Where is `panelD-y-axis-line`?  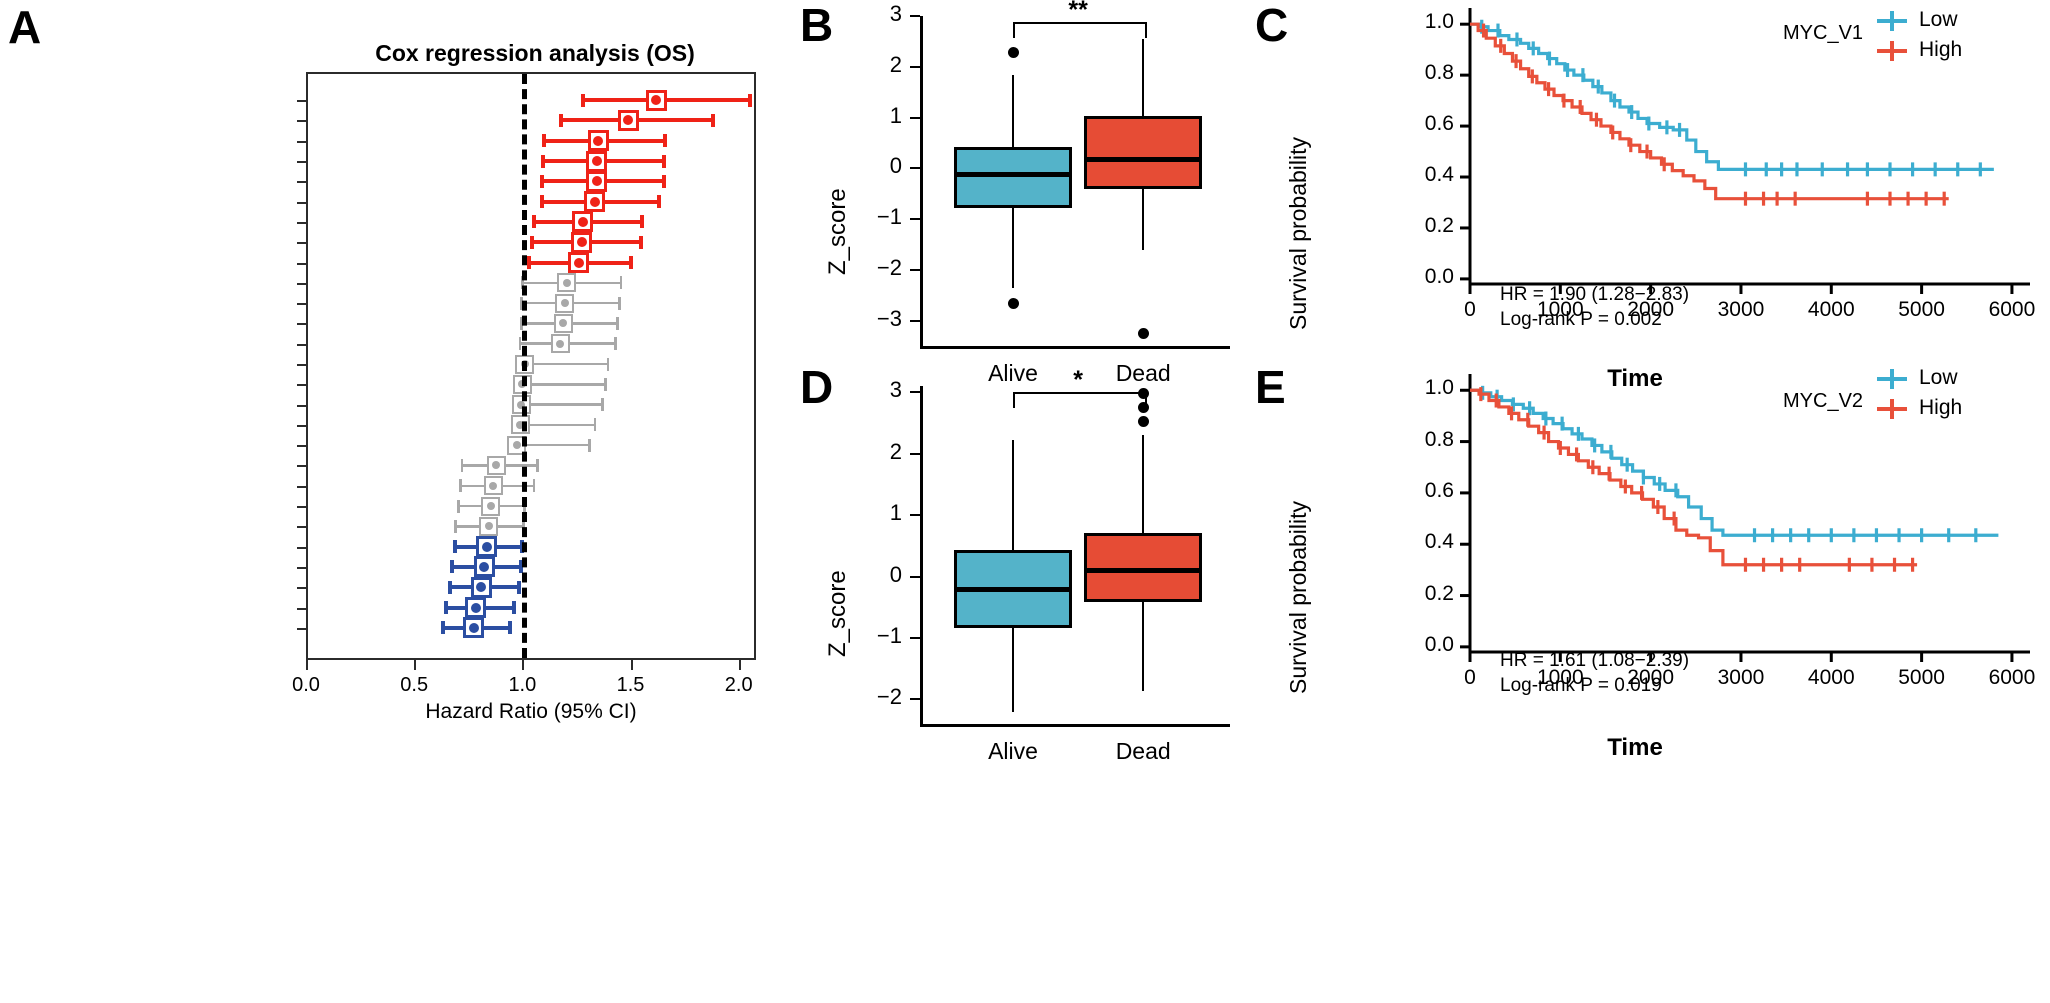
panelD-y-axis-line is located at coordinates (921, 555).